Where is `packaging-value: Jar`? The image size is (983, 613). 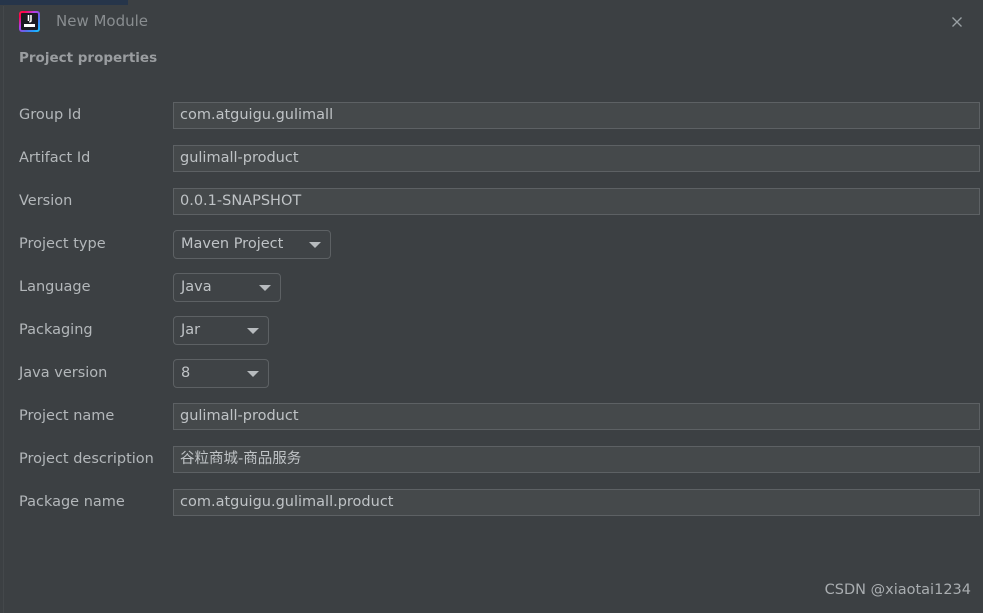
packaging-value: Jar is located at coordinates (191, 330).